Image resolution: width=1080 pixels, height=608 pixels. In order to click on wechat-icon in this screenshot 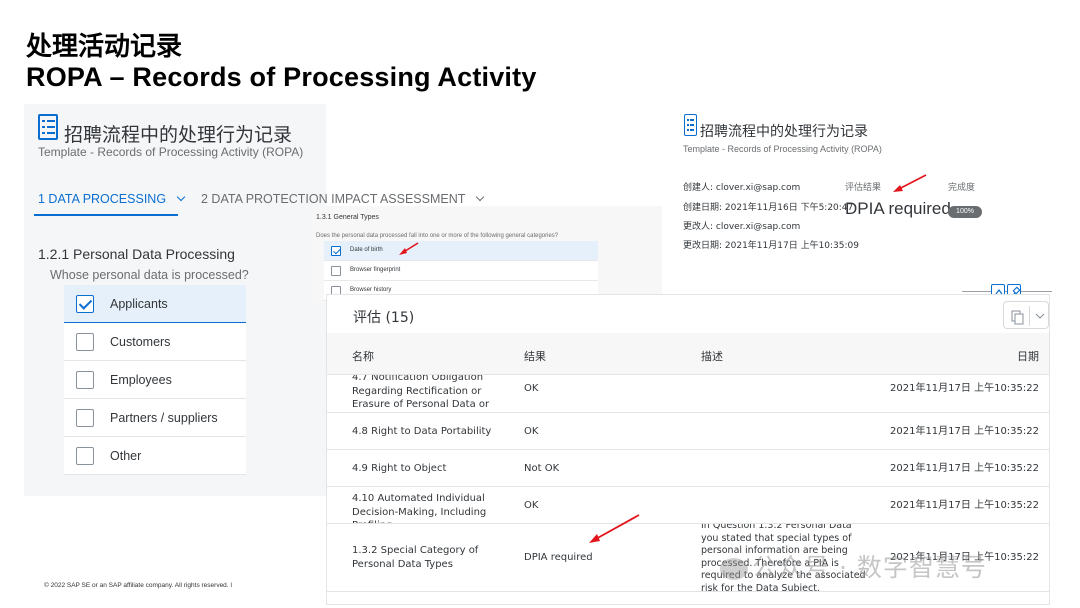, I will do `click(734, 569)`.